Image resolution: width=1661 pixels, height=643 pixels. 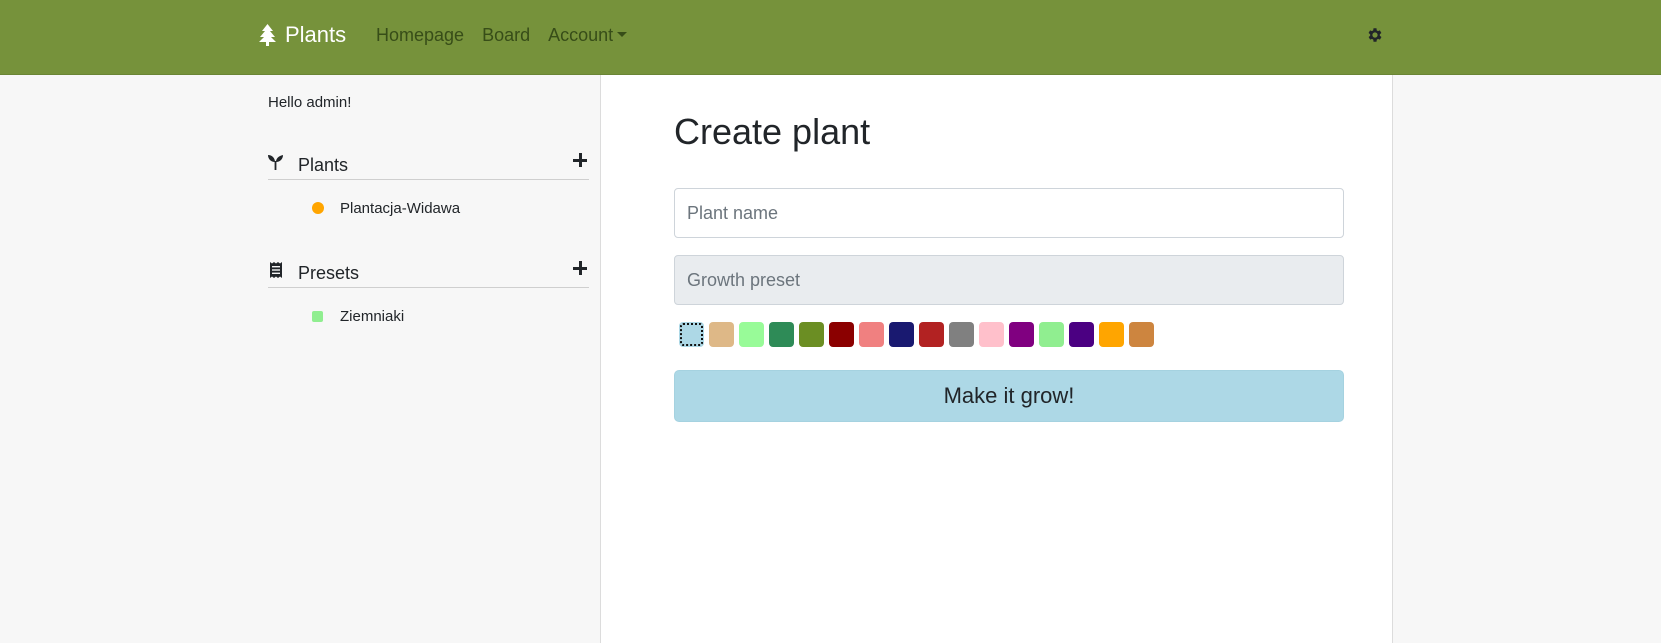 I want to click on brand-label: Plants, so click(x=316, y=34).